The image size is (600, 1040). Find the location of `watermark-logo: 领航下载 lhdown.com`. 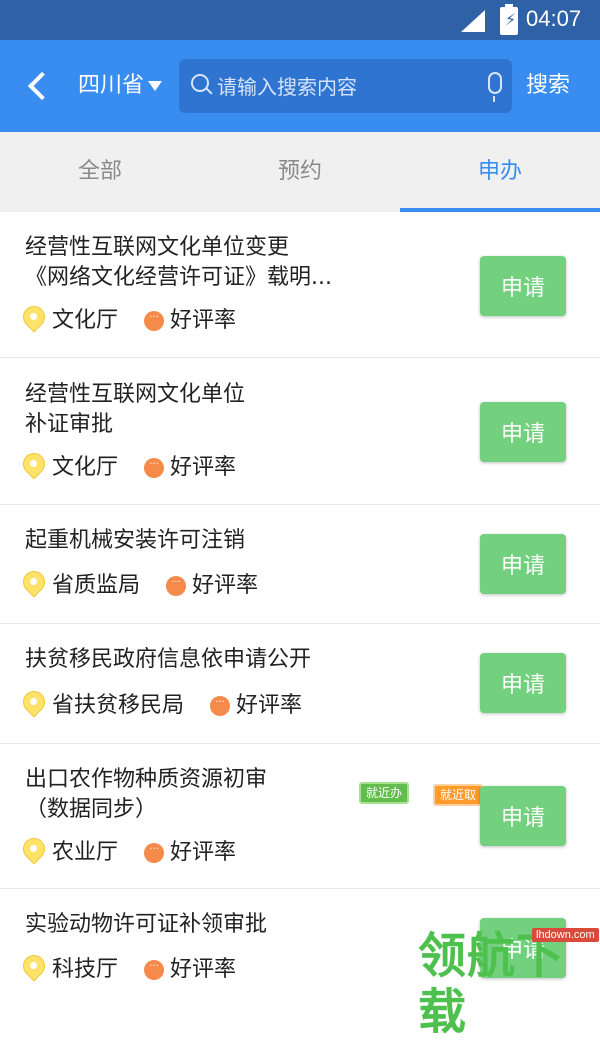

watermark-logo: 领航下载 lhdown.com is located at coordinates (509, 979).